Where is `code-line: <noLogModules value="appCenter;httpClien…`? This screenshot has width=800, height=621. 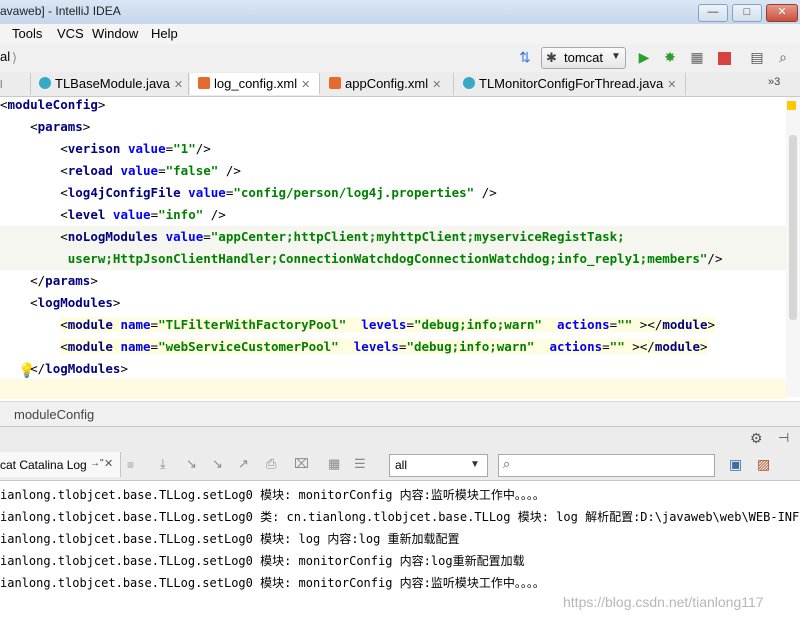 code-line: <noLogModules value="appCenter;httpClien… is located at coordinates (393, 237).